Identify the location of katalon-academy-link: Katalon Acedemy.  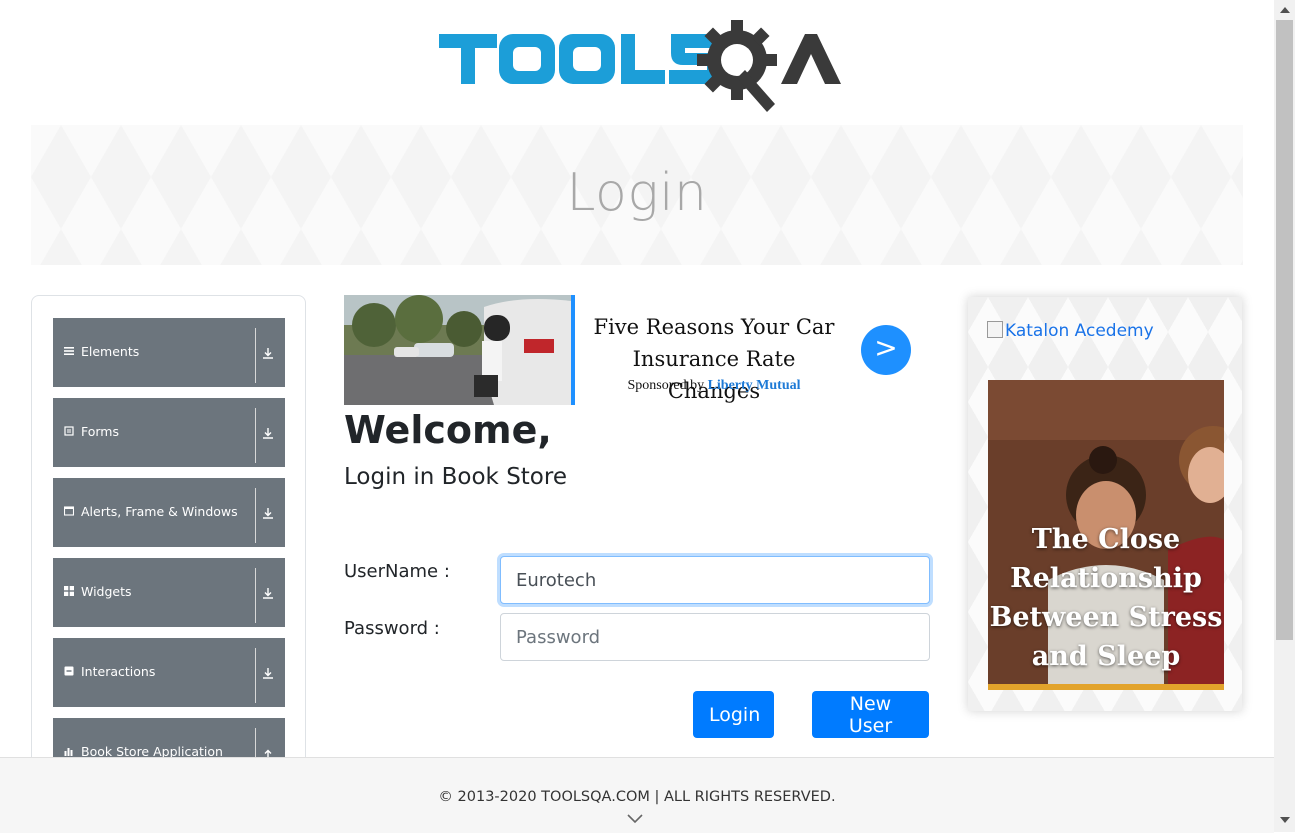
(1070, 331).